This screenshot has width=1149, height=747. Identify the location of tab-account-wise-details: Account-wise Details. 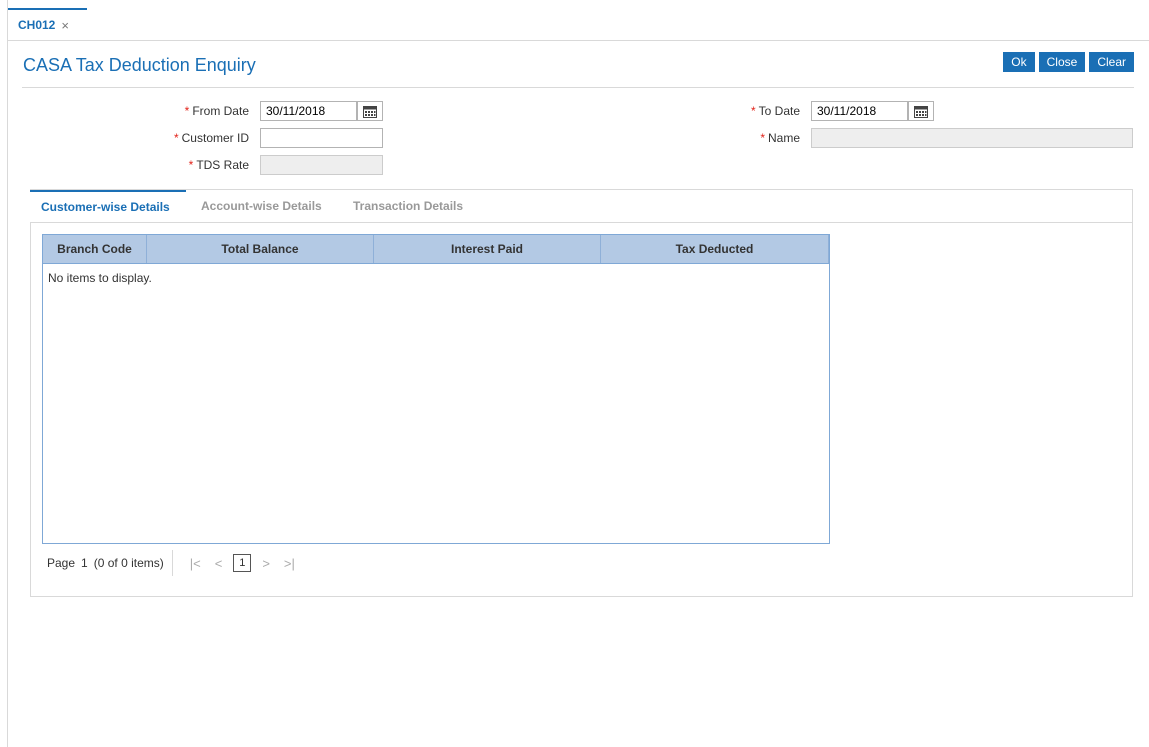
(261, 206).